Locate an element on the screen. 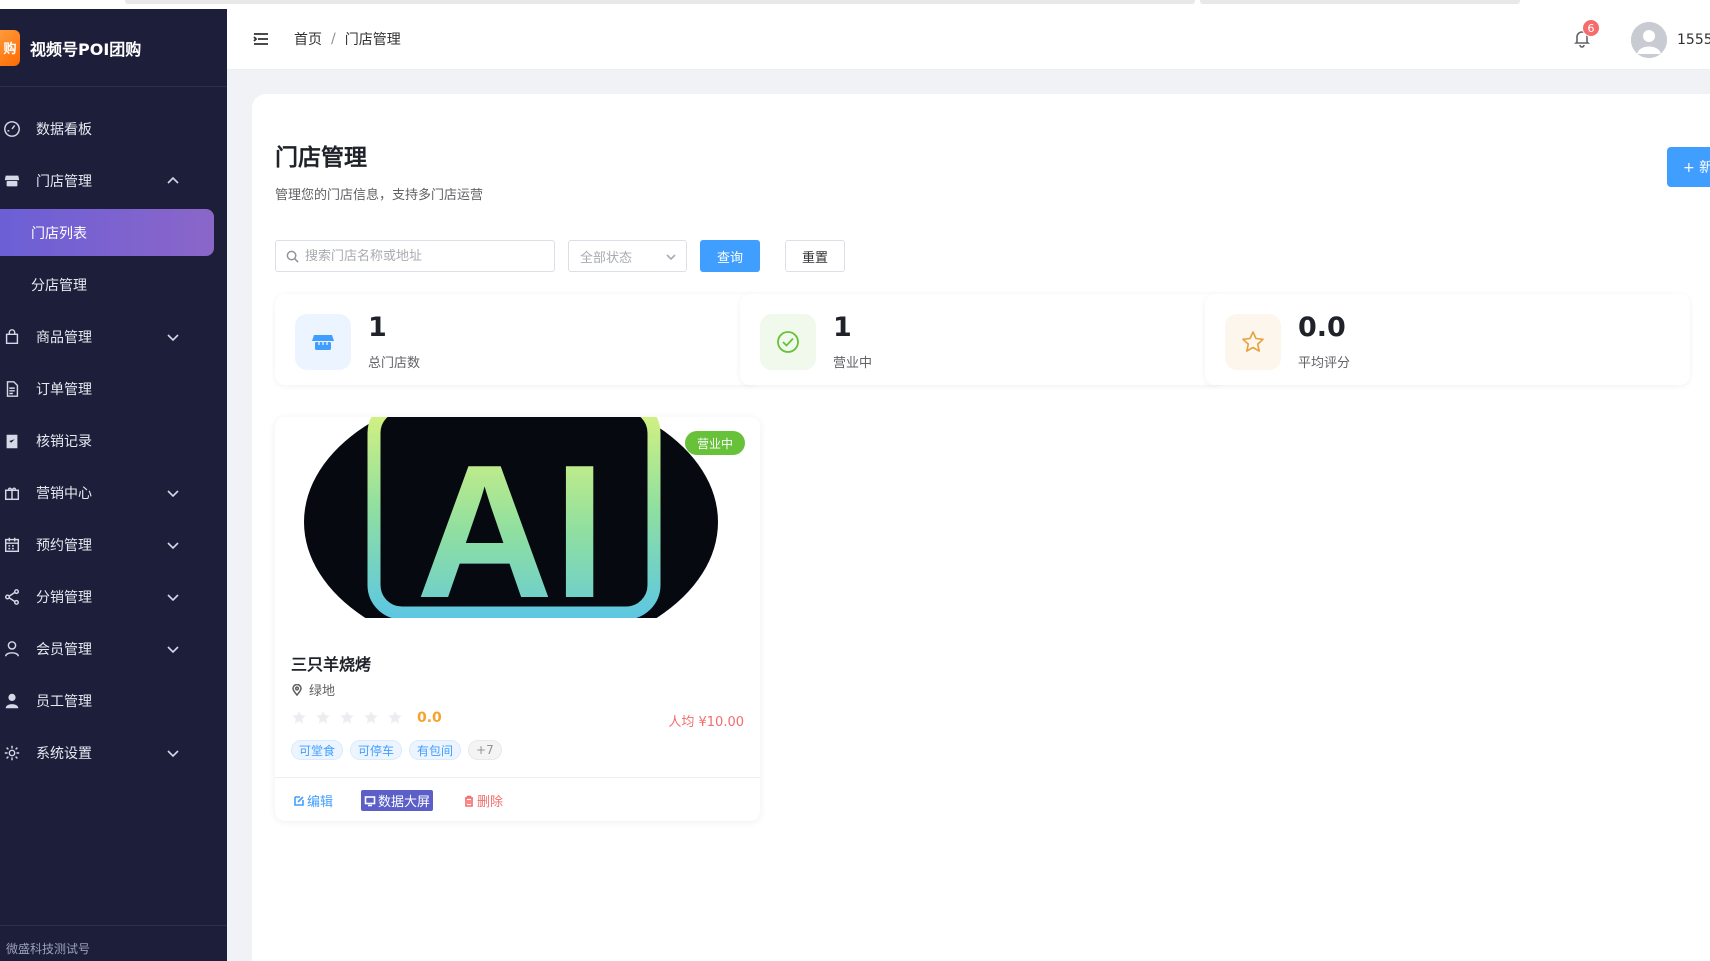 The width and height of the screenshot is (1710, 961). breadcrumb: 首页 / 门店管理 is located at coordinates (347, 39).